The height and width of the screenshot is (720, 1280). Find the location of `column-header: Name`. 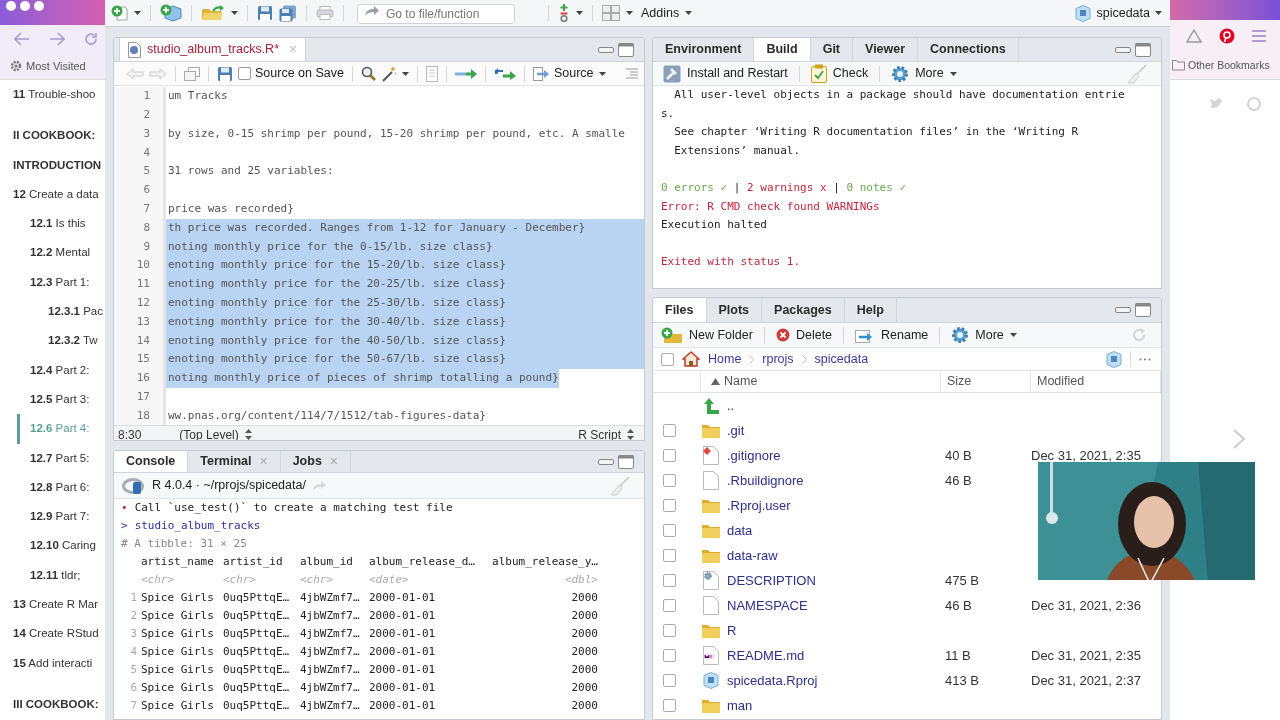

column-header: Name is located at coordinates (741, 381).